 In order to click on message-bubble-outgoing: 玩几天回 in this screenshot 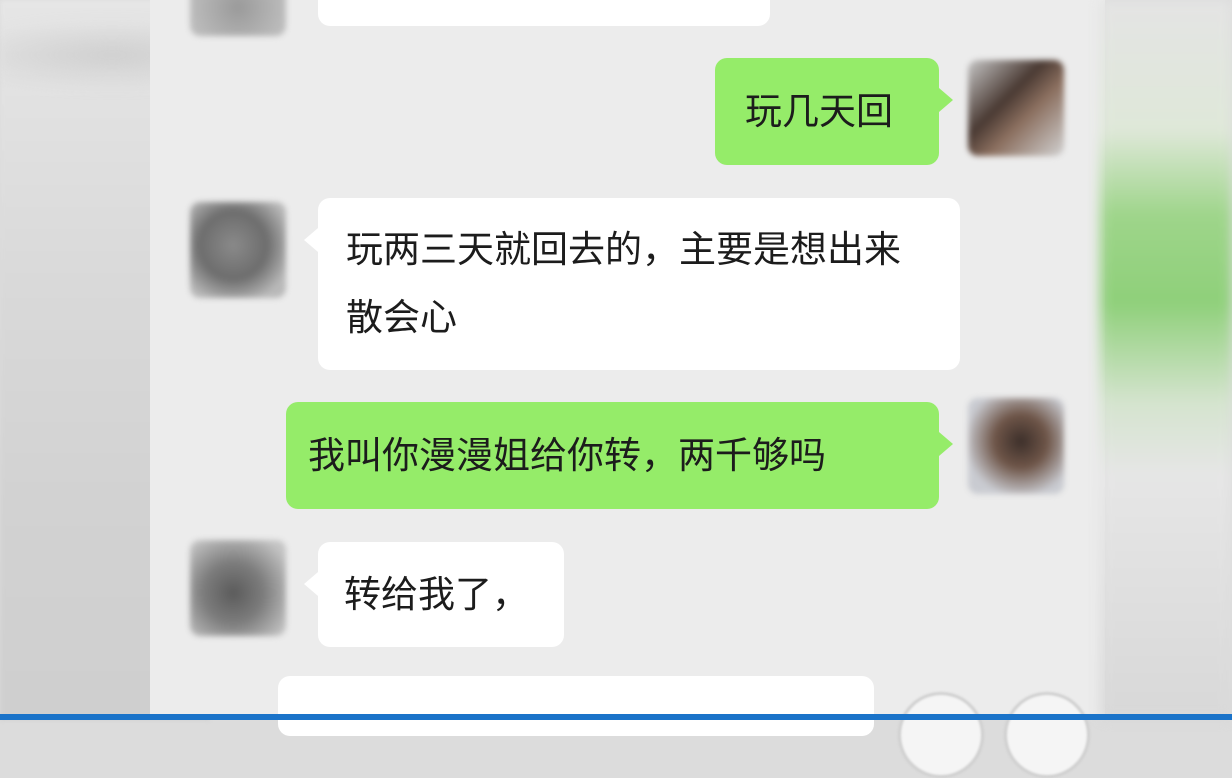, I will do `click(834, 111)`.